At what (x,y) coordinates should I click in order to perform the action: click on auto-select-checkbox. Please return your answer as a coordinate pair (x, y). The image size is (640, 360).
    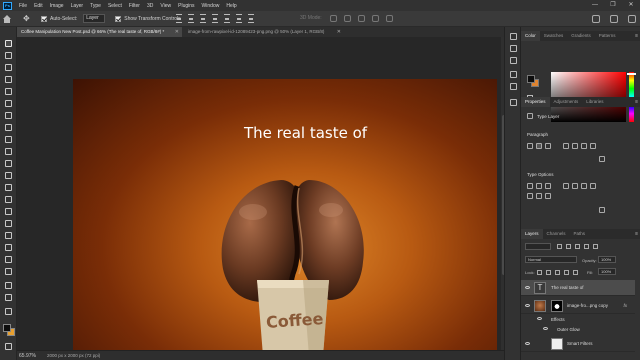
    Looking at the image, I should click on (44, 18).